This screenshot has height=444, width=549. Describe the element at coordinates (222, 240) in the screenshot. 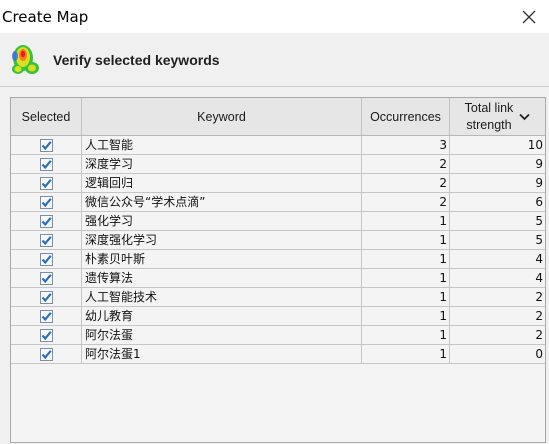

I see `cell-keyword: 深度强化学习` at that location.